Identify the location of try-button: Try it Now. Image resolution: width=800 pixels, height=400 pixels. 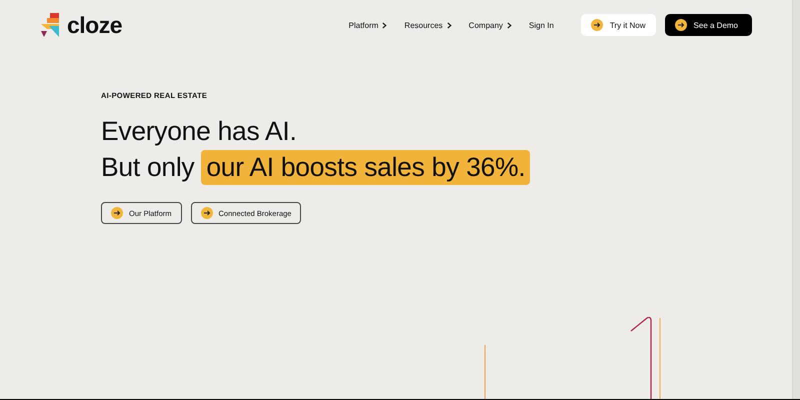
(618, 25).